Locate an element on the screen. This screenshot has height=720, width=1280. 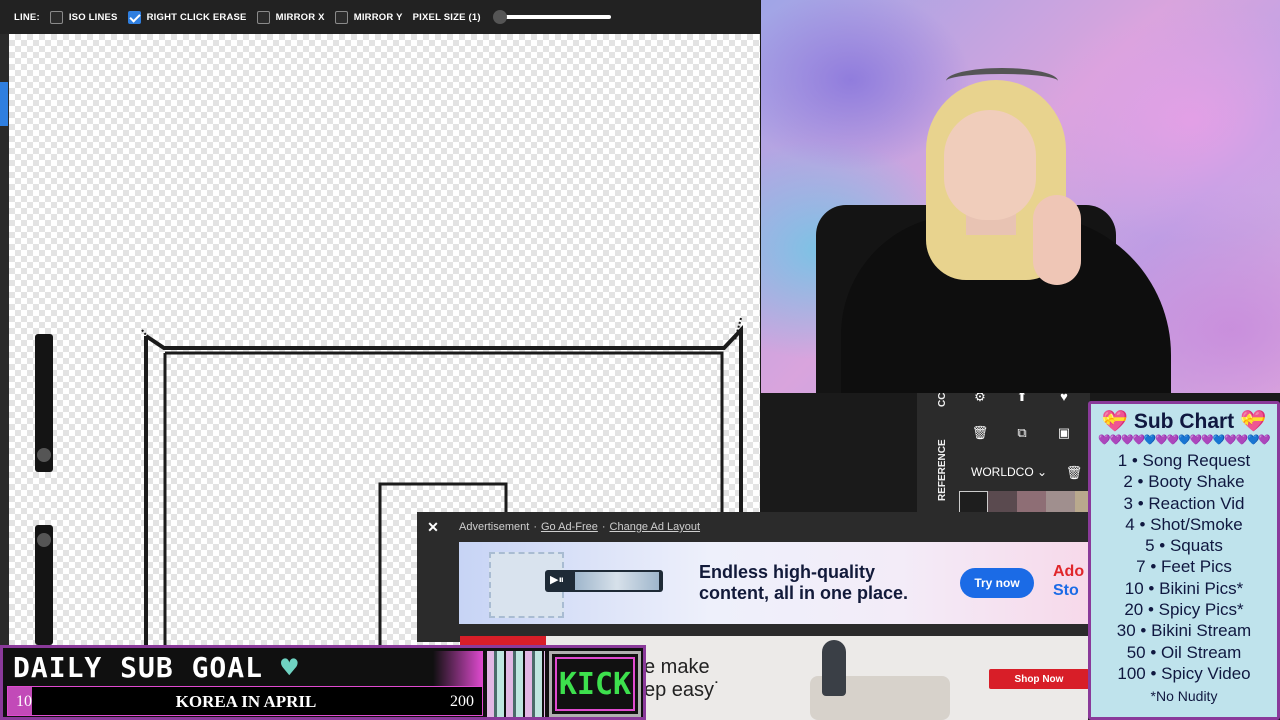
shop-now-button: Shop Now is located at coordinates (1038, 679).